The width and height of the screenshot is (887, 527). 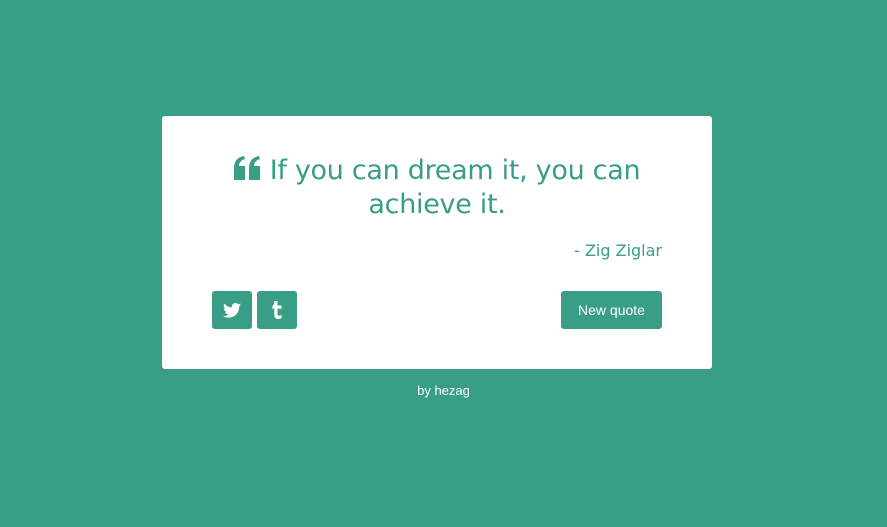 I want to click on new-quote-button: New quote, so click(x=611, y=310).